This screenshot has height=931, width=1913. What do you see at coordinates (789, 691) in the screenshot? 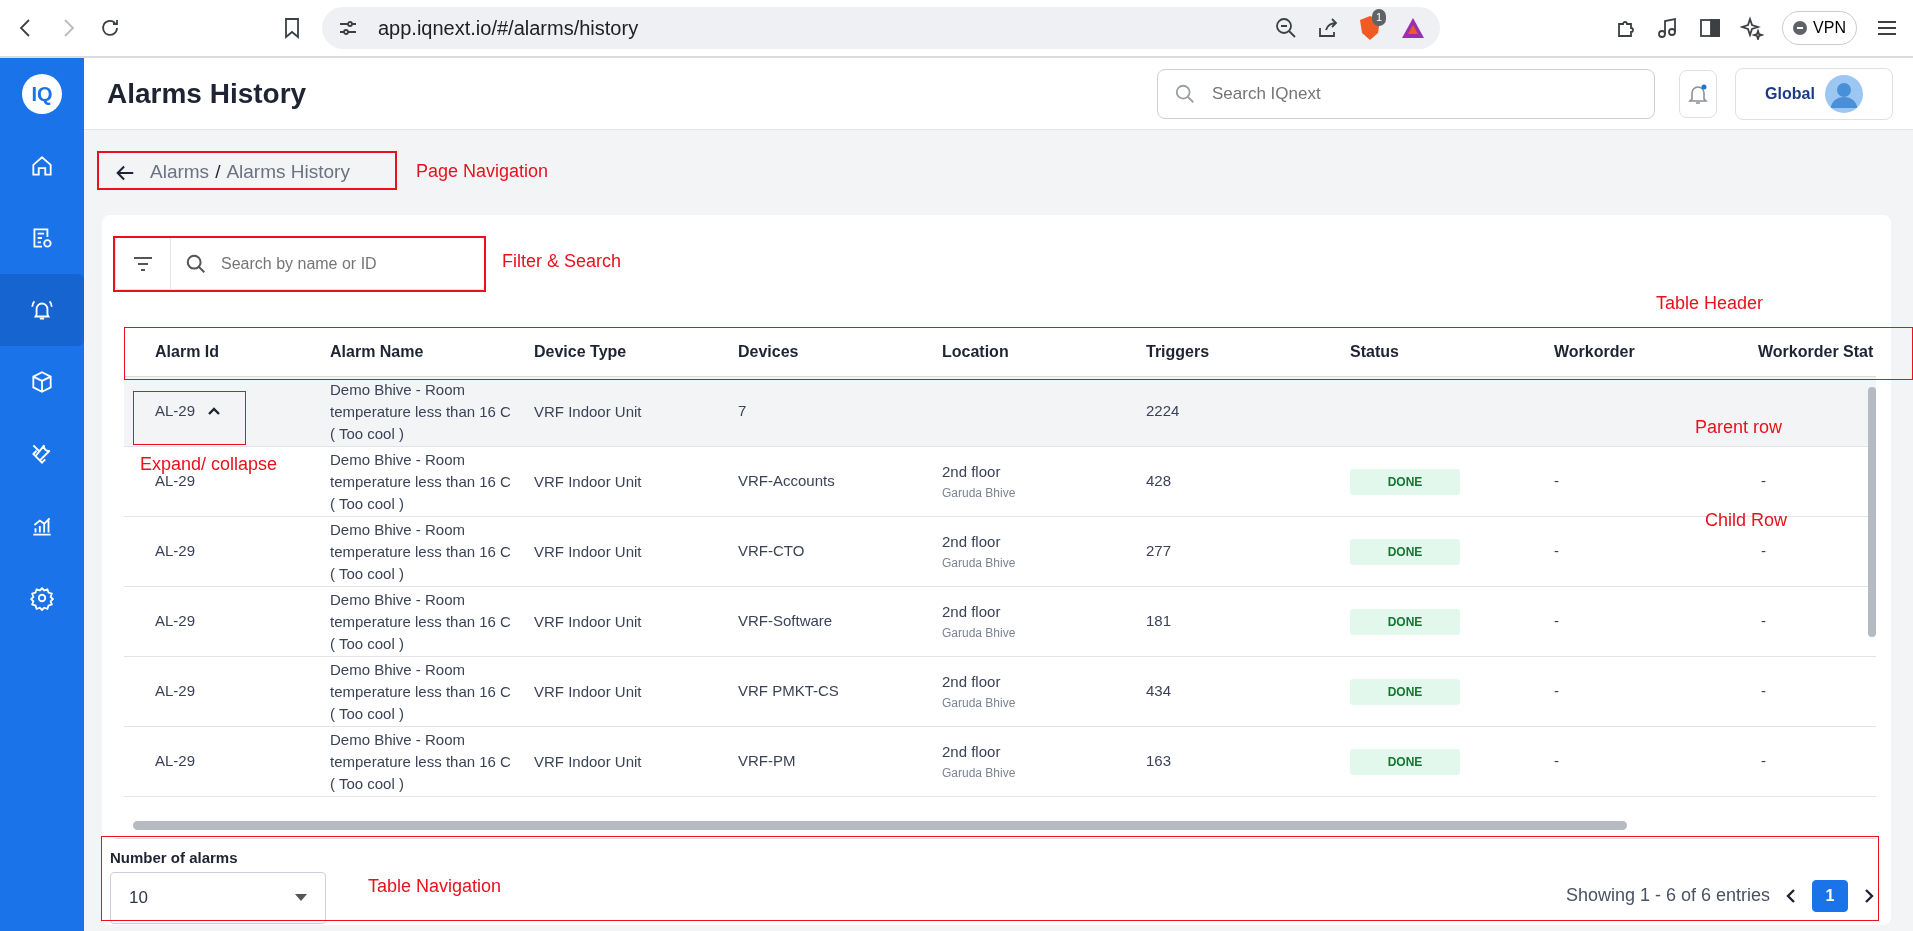
I see `table-cell-text: VRF PMKT-CS` at bounding box center [789, 691].